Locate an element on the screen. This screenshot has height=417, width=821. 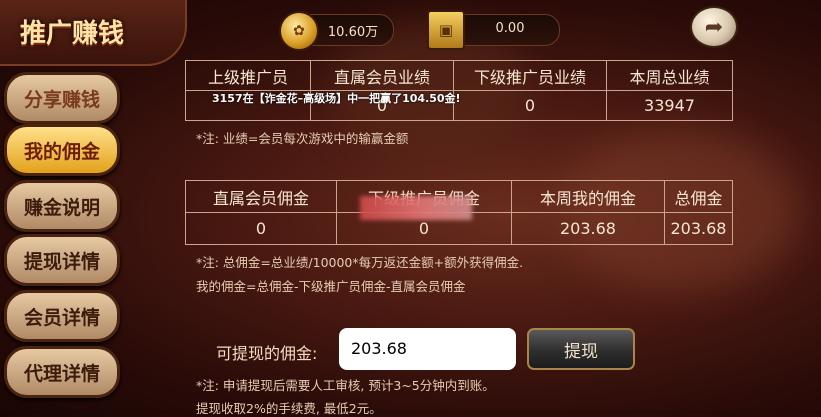
redaction-overlay is located at coordinates (416, 208).